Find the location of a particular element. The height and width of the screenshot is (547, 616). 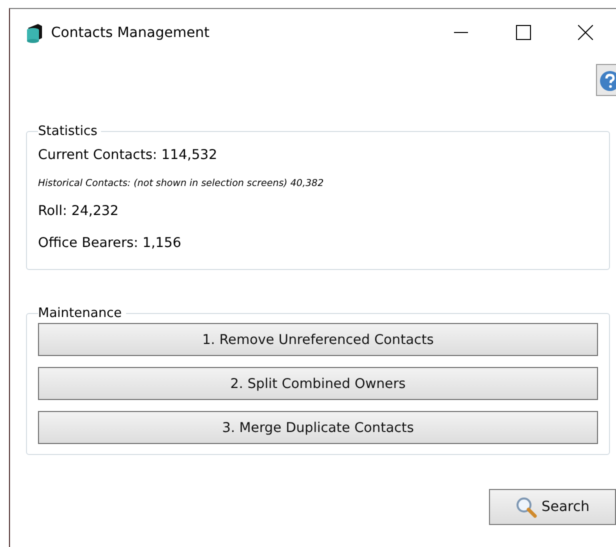

minimize-icon is located at coordinates (461, 32).